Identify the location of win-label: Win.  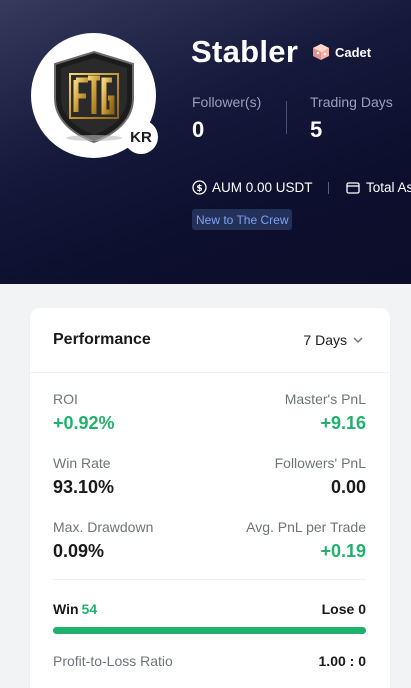
(66, 609).